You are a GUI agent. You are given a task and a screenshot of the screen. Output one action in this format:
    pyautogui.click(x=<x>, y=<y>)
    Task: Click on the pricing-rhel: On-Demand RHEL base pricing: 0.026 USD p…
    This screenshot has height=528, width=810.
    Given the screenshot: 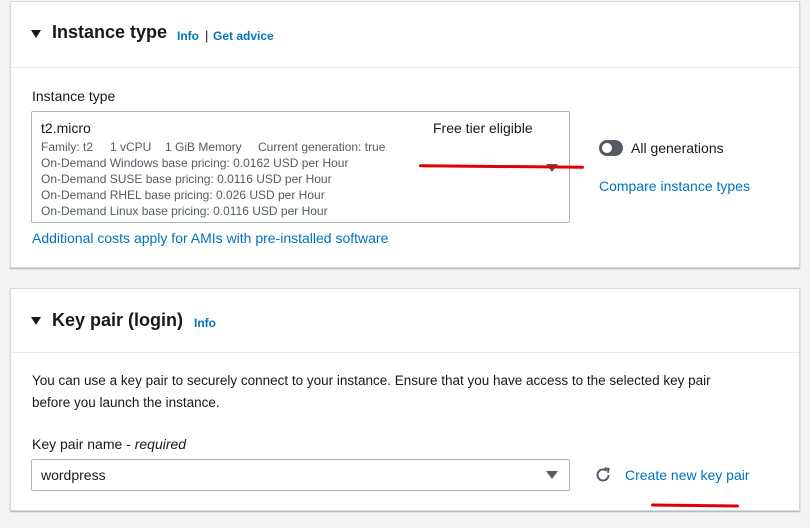 What is the action you would take?
    pyautogui.click(x=183, y=195)
    